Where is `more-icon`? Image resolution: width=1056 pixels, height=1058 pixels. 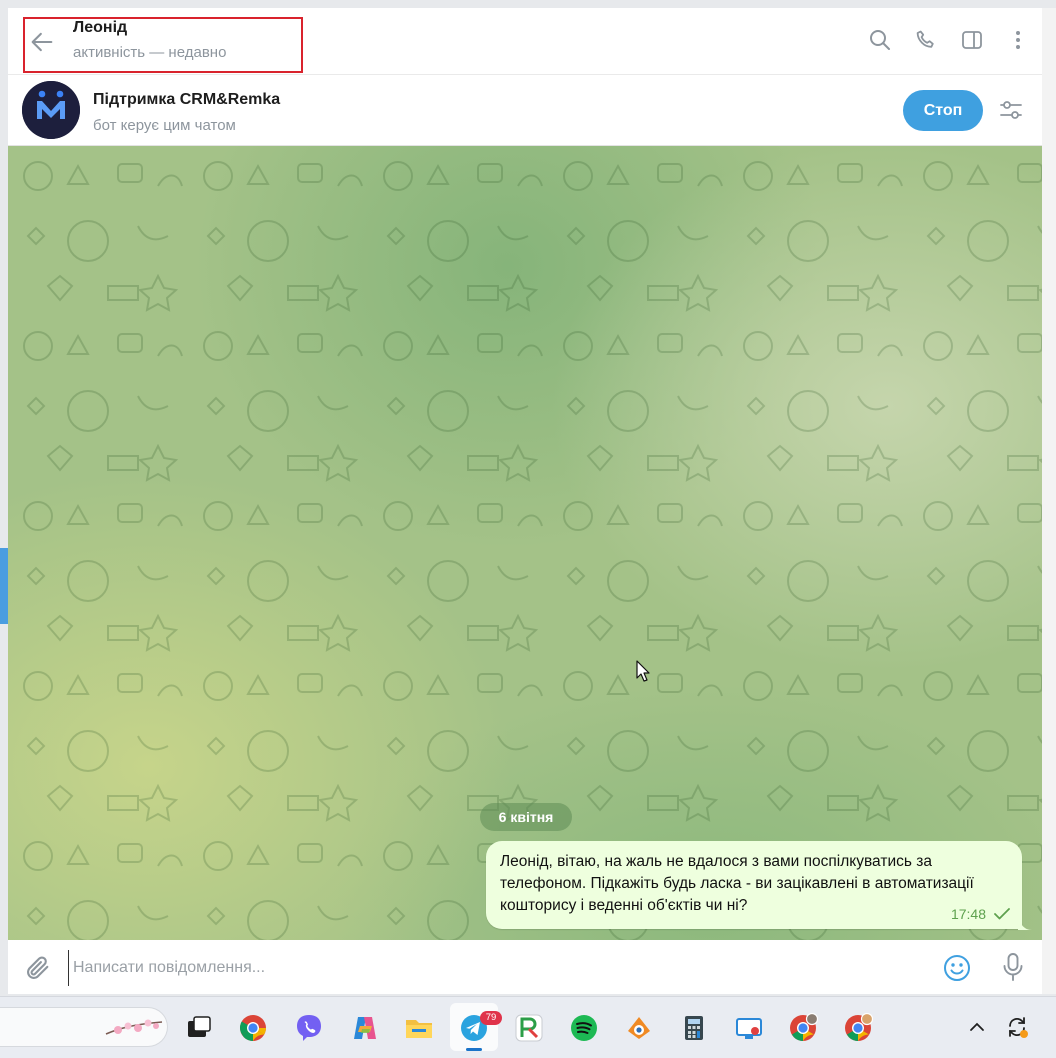
more-icon is located at coordinates (1018, 40).